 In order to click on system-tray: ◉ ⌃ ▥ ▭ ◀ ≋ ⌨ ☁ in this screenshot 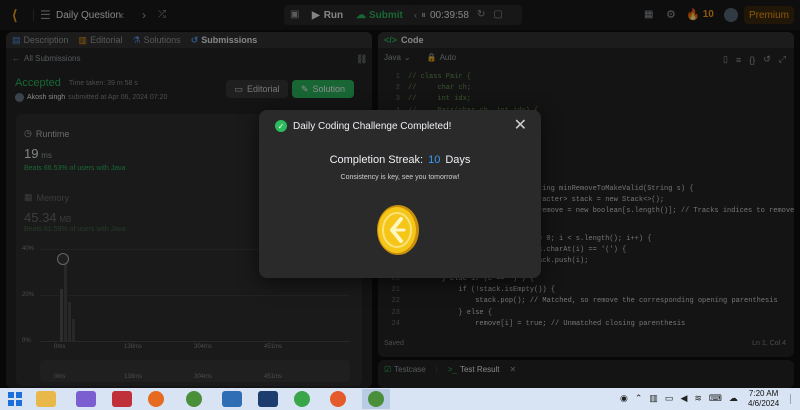, I will do `click(679, 398)`.